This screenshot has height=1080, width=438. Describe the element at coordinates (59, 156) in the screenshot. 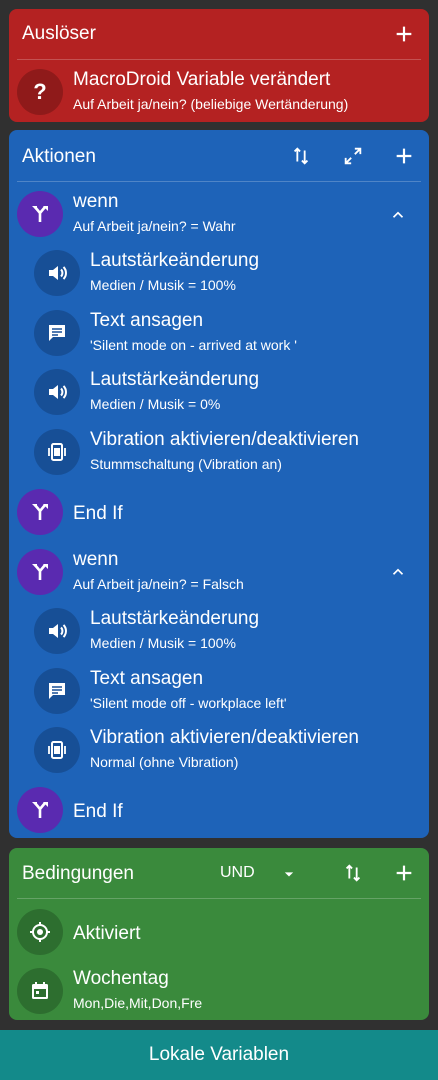

I see `actions-header-title: Aktionen` at that location.